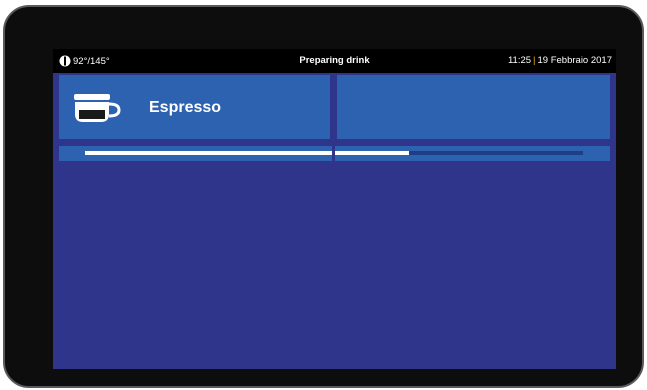 The height and width of the screenshot is (390, 647). Describe the element at coordinates (574, 60) in the screenshot. I see `date: 19 Febbraio 2017` at that location.